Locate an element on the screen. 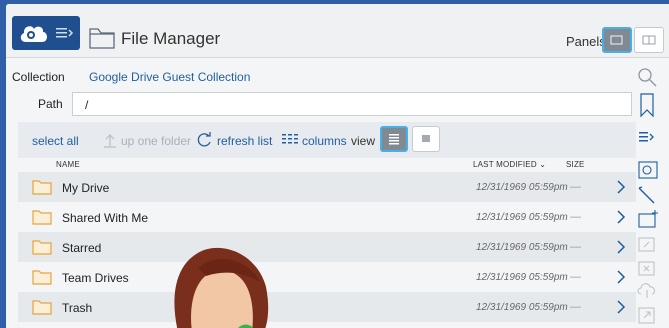  file-name: Team Drives is located at coordinates (95, 278).